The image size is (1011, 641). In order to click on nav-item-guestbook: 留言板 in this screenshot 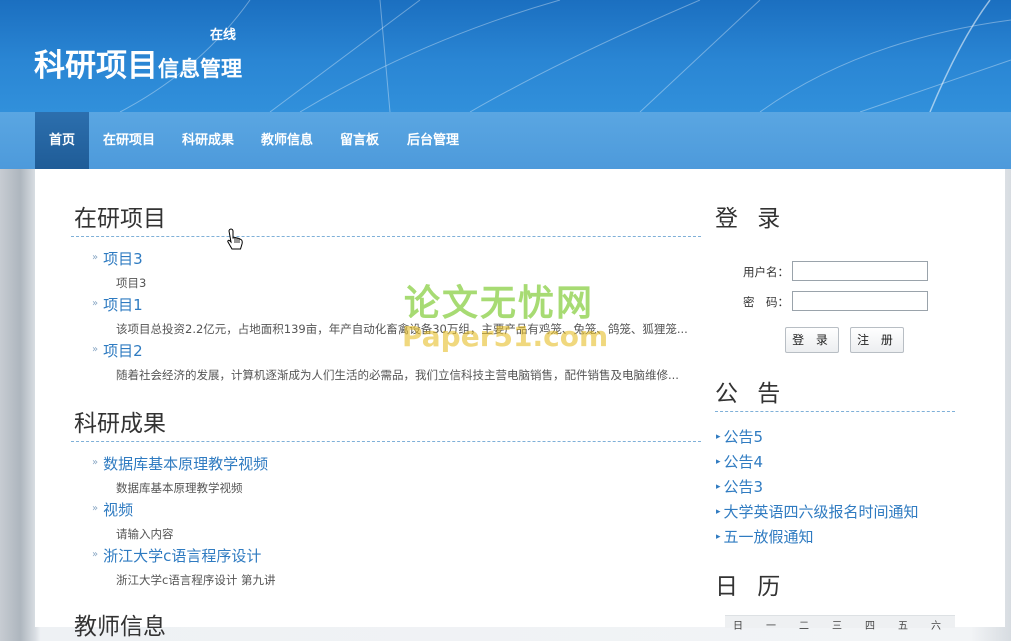, I will do `click(359, 140)`.